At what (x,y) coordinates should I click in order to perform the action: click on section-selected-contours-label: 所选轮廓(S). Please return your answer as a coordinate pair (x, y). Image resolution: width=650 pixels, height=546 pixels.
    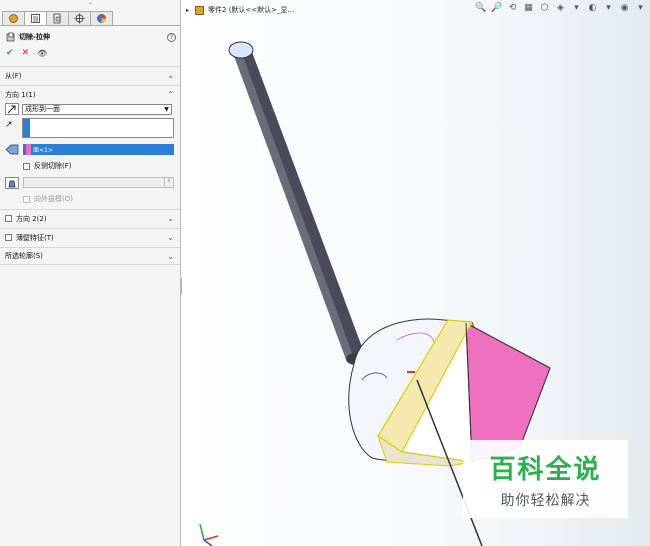
    Looking at the image, I should click on (24, 256).